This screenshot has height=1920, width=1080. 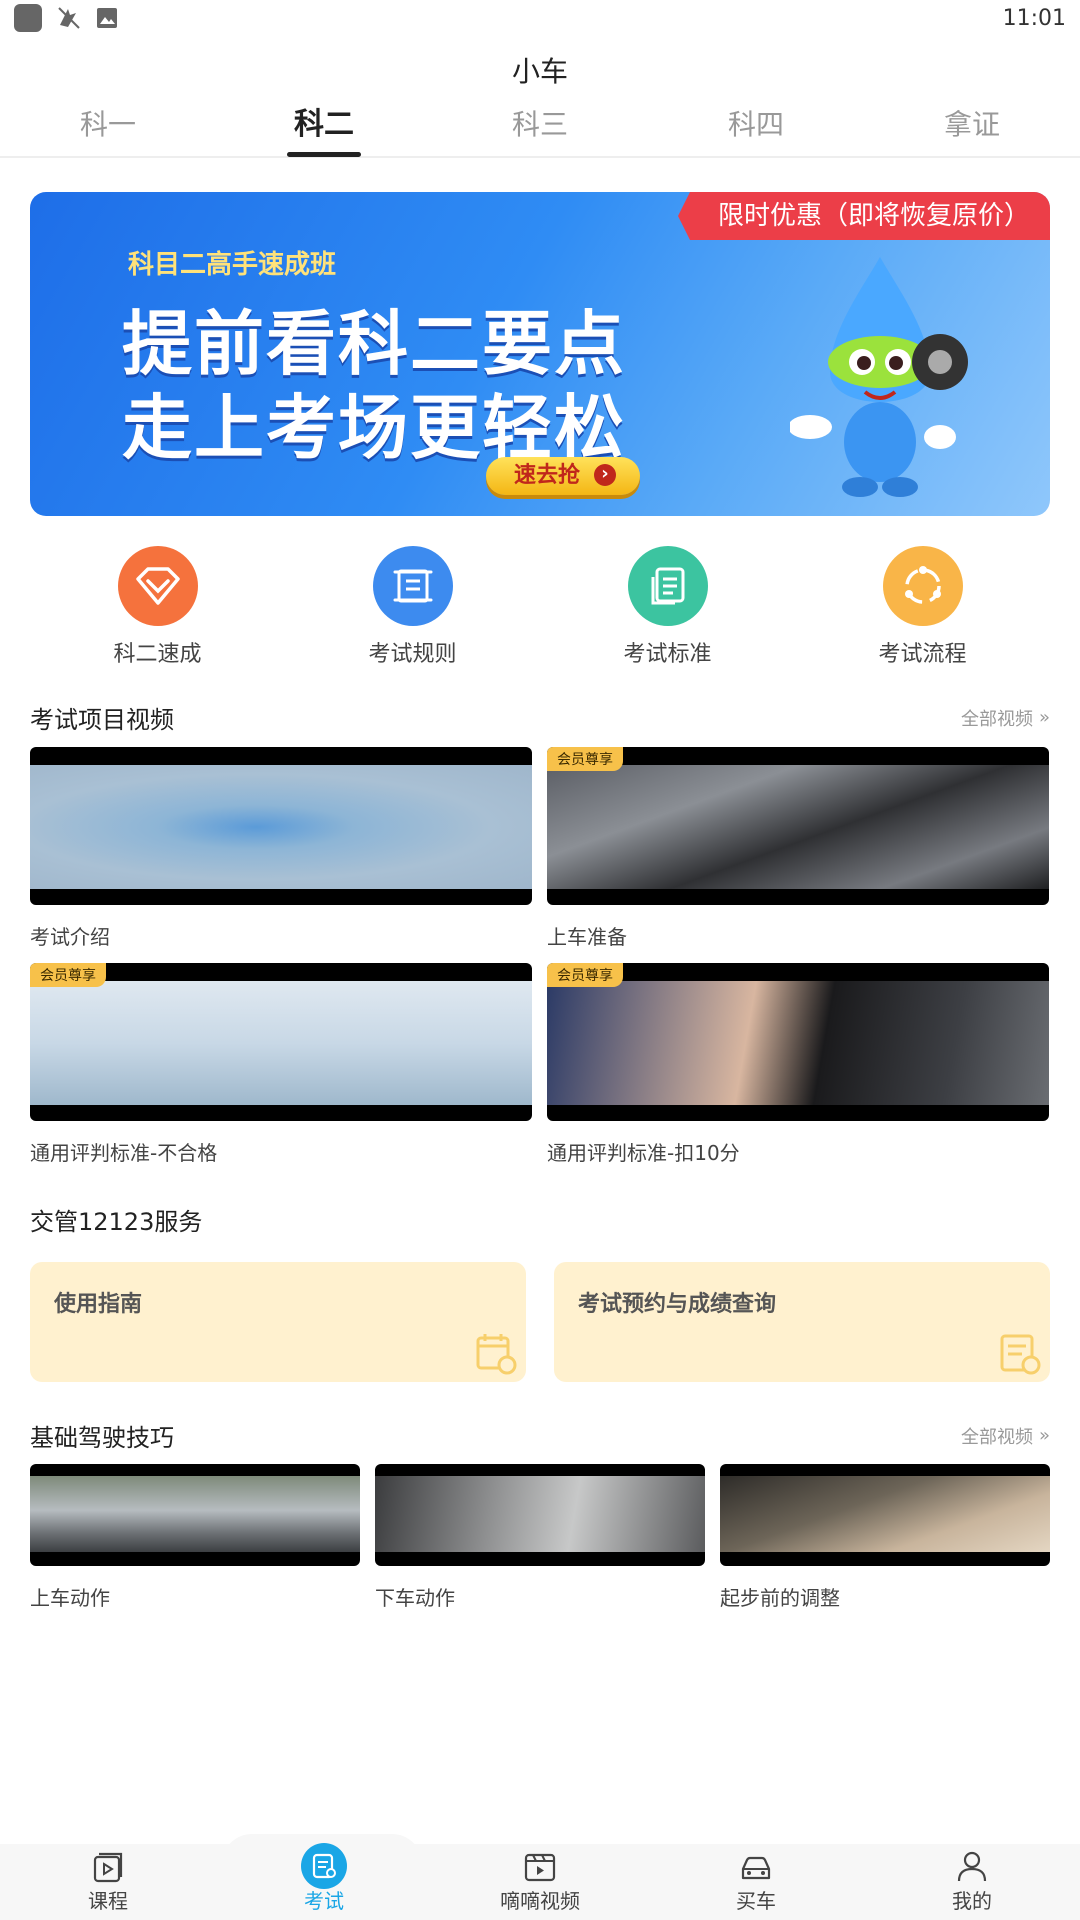 I want to click on mute-icon, so click(x=69, y=18).